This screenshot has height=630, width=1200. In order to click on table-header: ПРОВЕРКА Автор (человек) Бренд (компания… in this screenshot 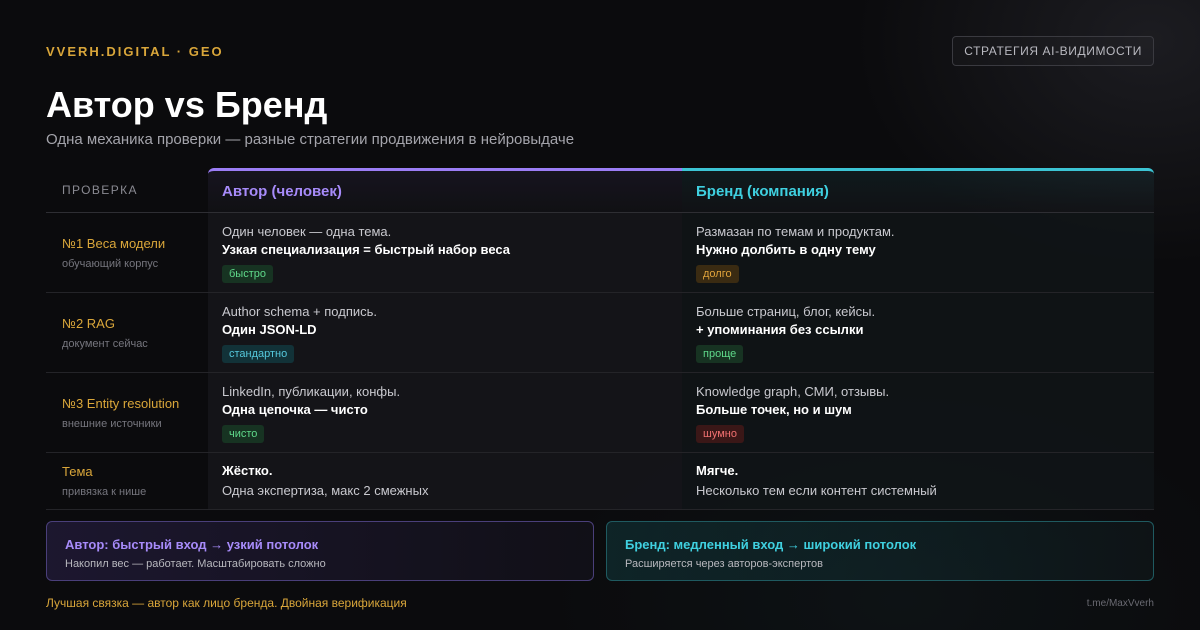, I will do `click(600, 190)`.